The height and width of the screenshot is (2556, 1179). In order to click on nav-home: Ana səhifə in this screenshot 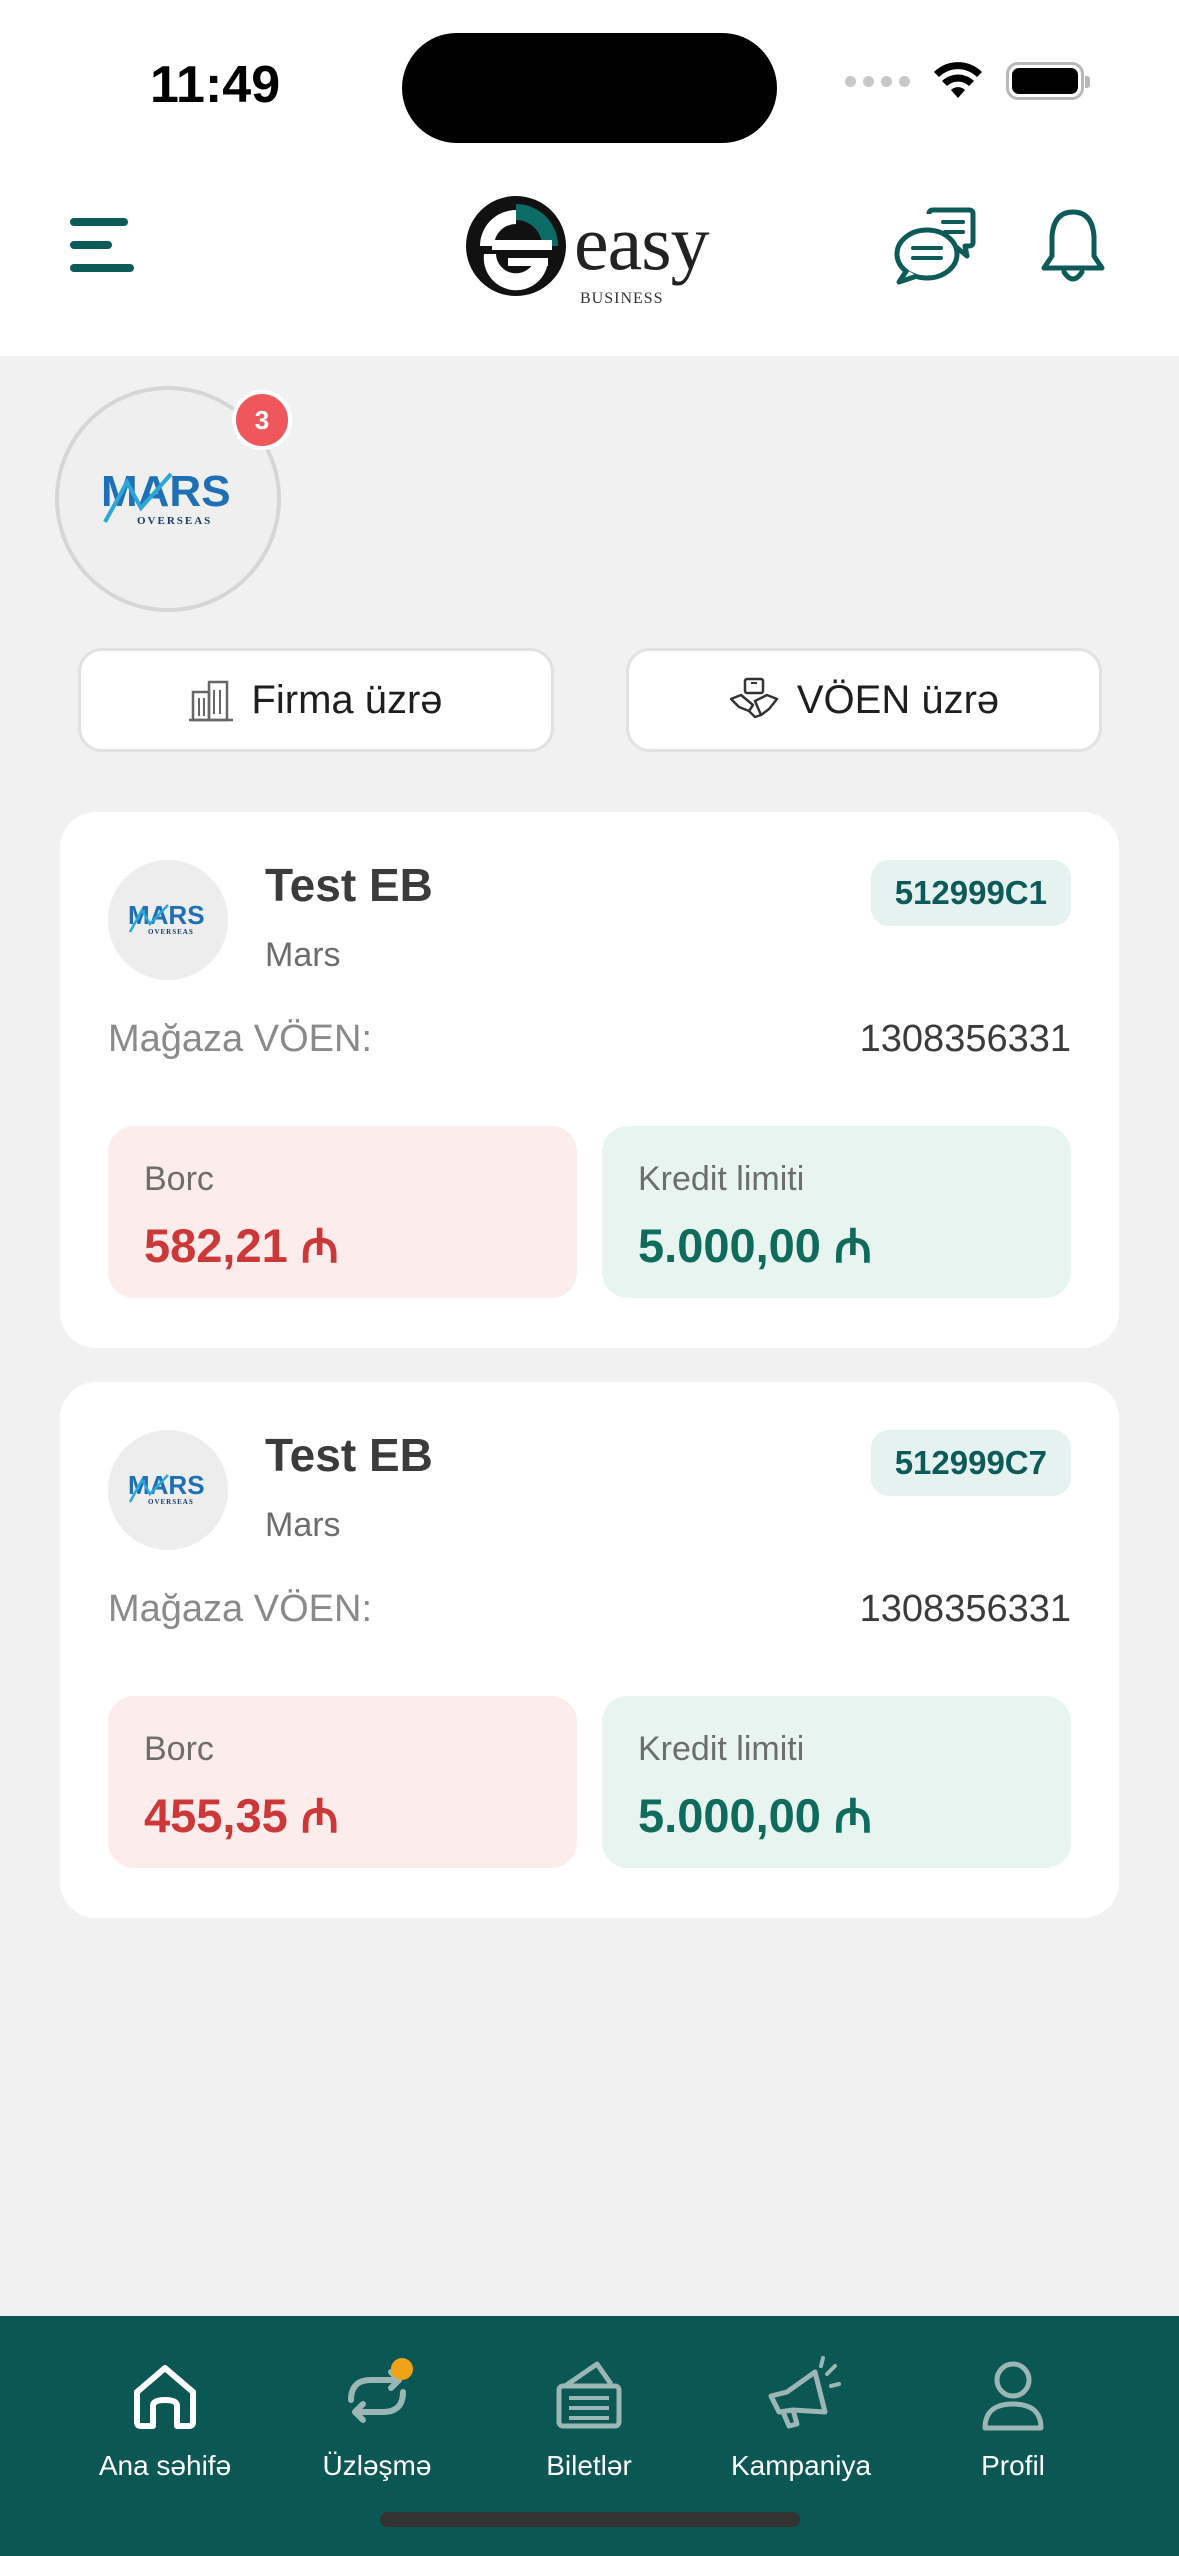, I will do `click(165, 2411)`.